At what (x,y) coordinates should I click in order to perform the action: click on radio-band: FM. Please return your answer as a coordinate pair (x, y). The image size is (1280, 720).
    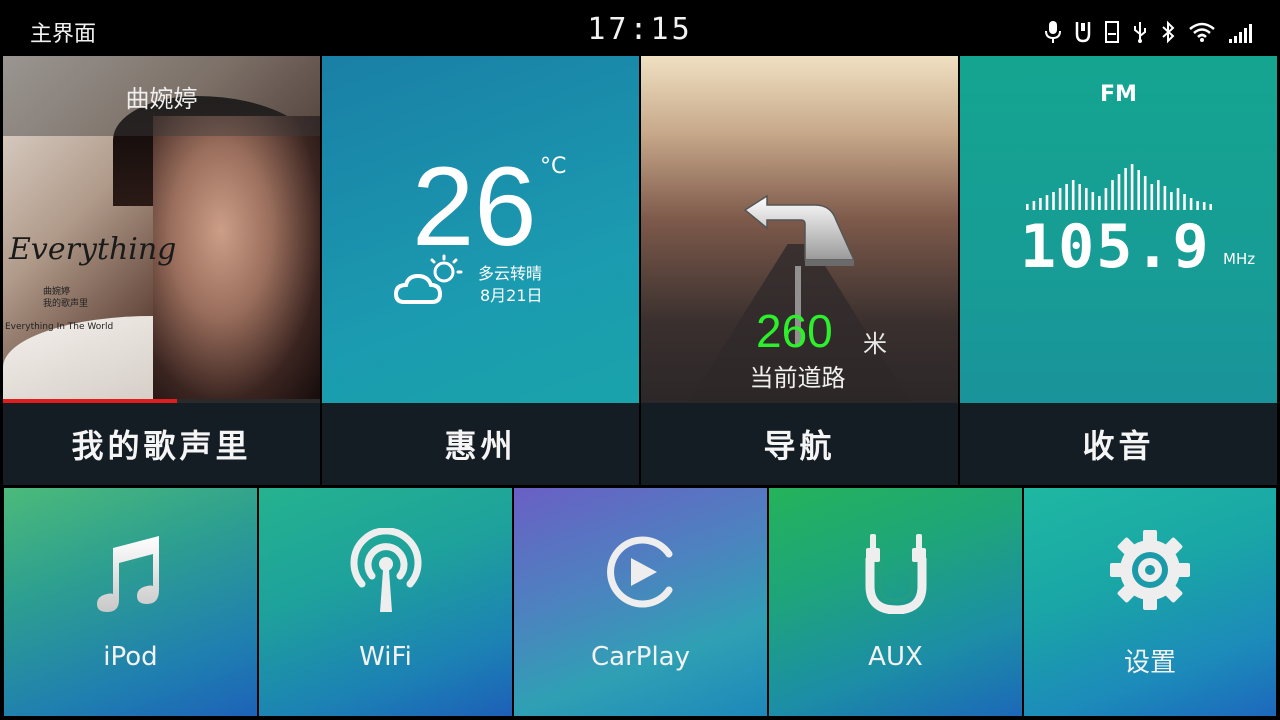
    Looking at the image, I should click on (1118, 94).